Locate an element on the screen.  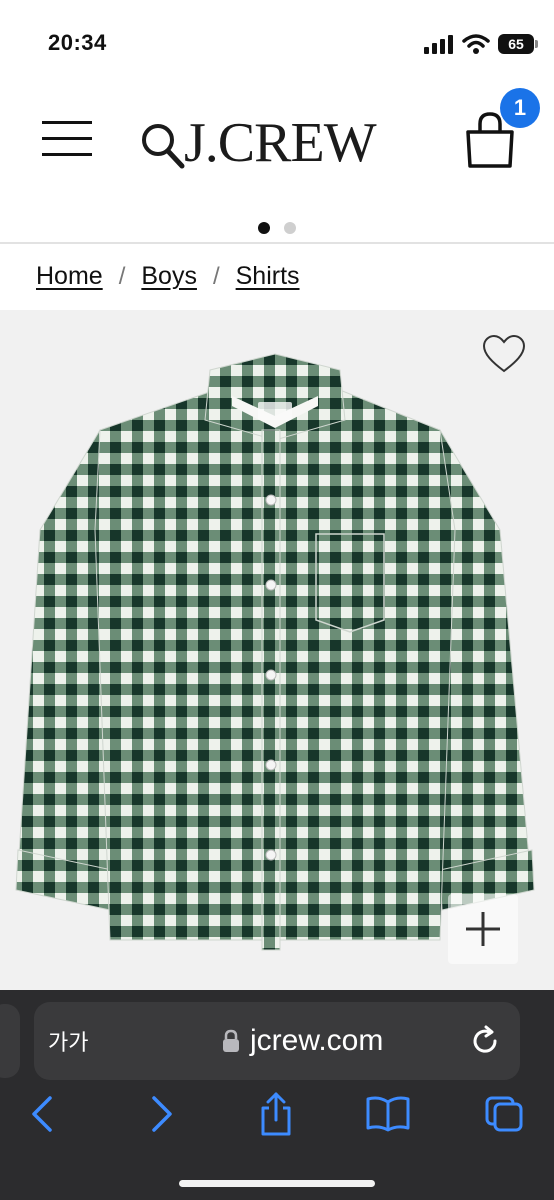
url-text: jcrew.com is located at coordinates (317, 1040).